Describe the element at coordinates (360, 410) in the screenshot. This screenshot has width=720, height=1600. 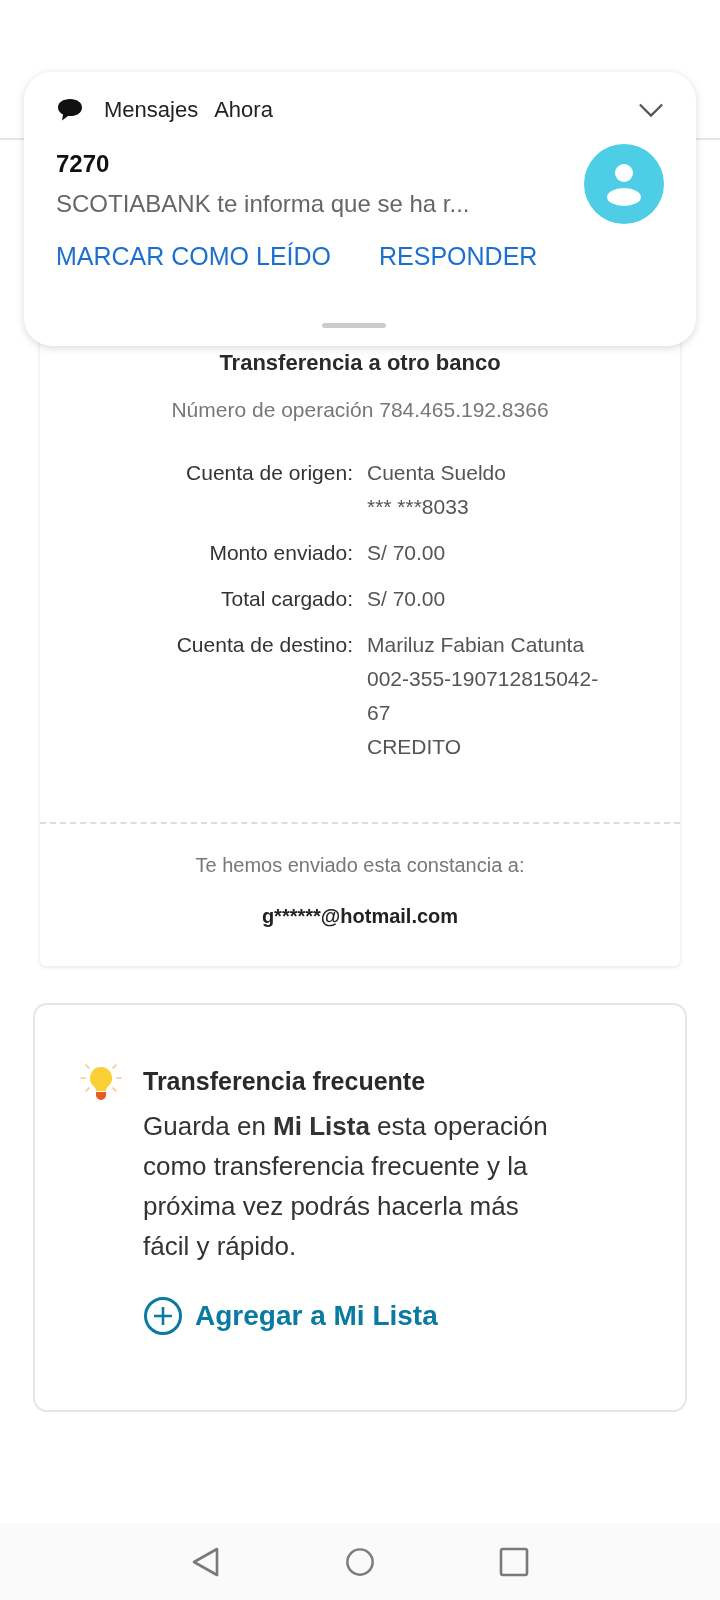
I see `operation-number: Número de operación 784.465.192.8366` at that location.